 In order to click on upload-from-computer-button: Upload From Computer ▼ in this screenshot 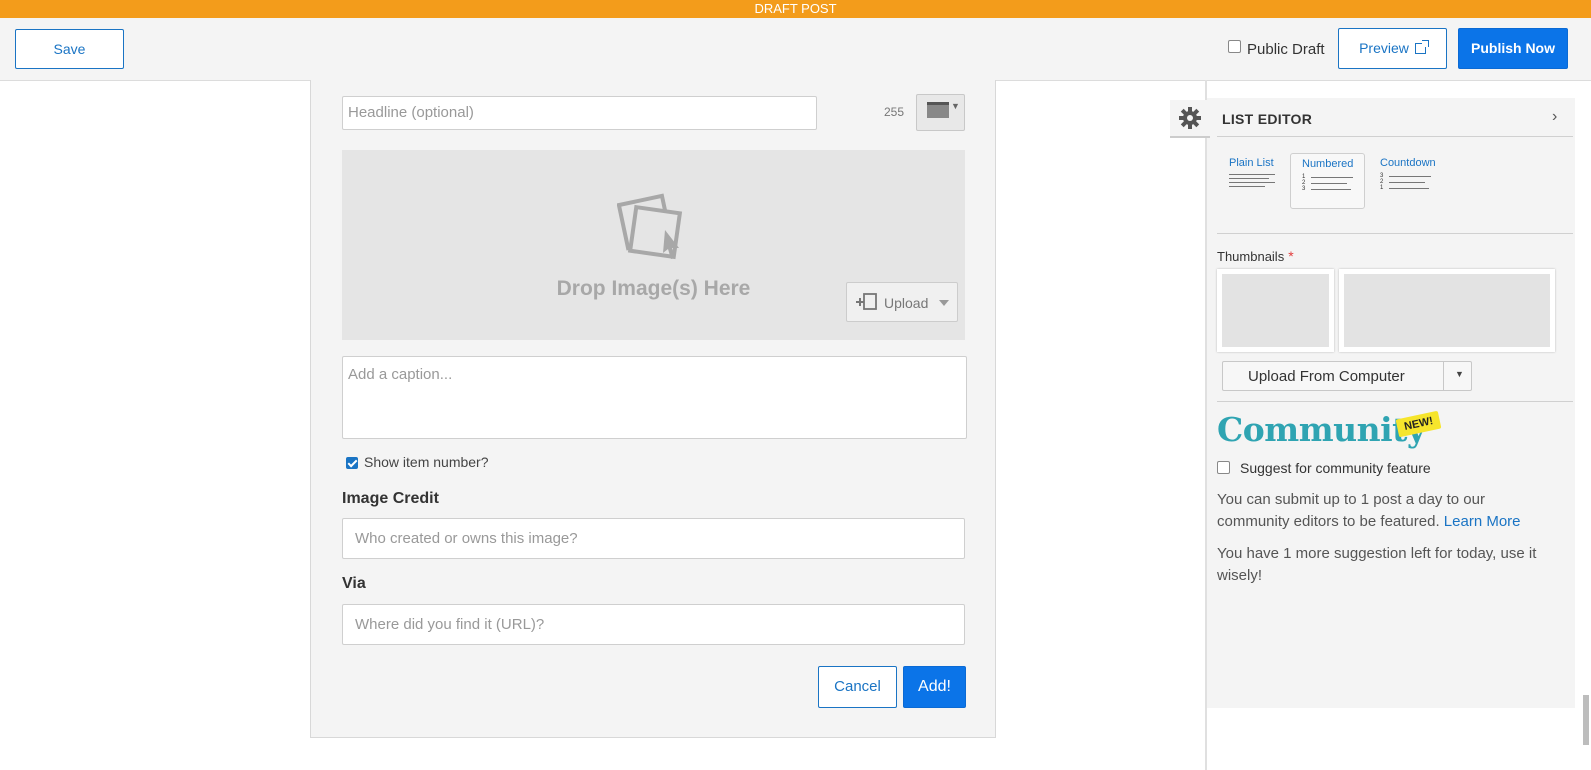, I will do `click(1347, 376)`.